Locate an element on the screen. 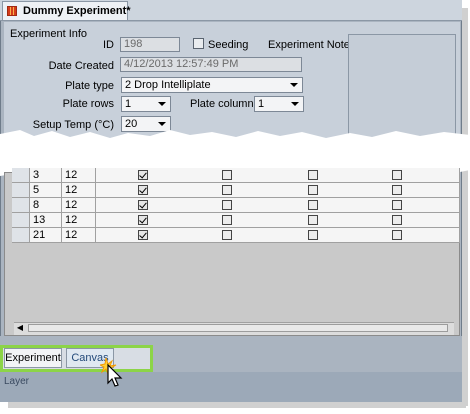 This screenshot has width=470, height=414. table-row: 5 12 is located at coordinates (232, 190).